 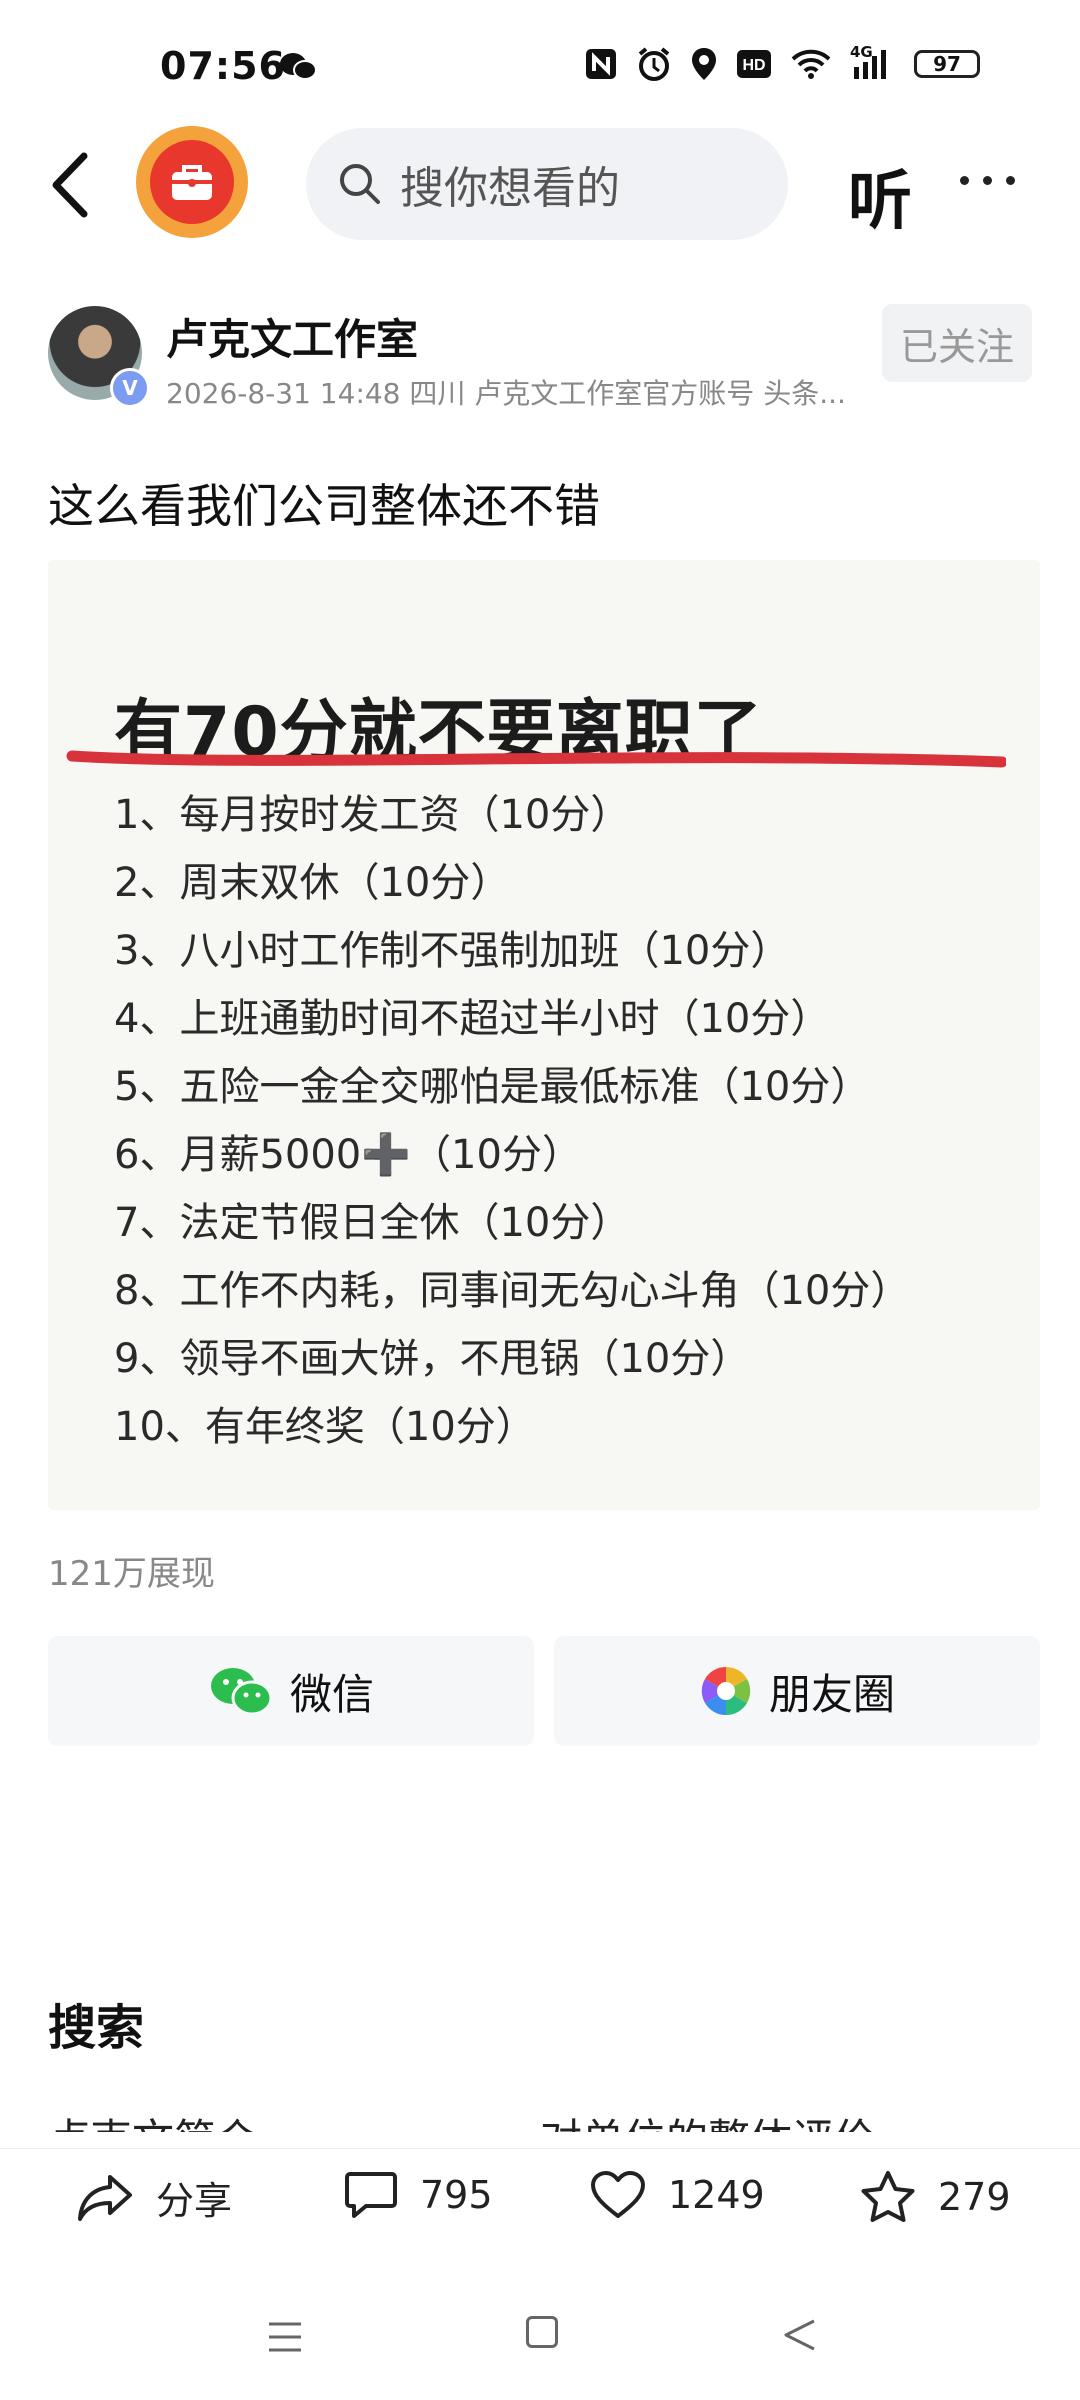 I want to click on moments-icon, so click(x=726, y=1691).